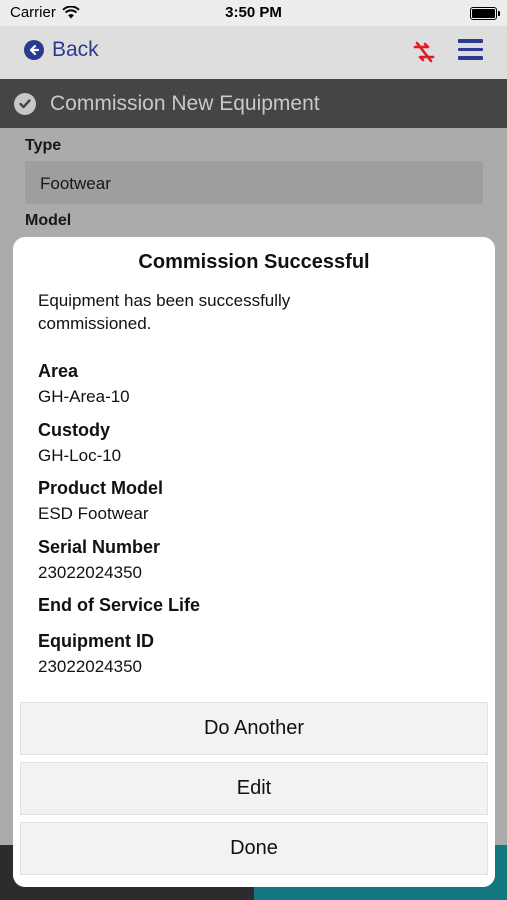  I want to click on detail-label-product-model: Product Model, so click(100, 488).